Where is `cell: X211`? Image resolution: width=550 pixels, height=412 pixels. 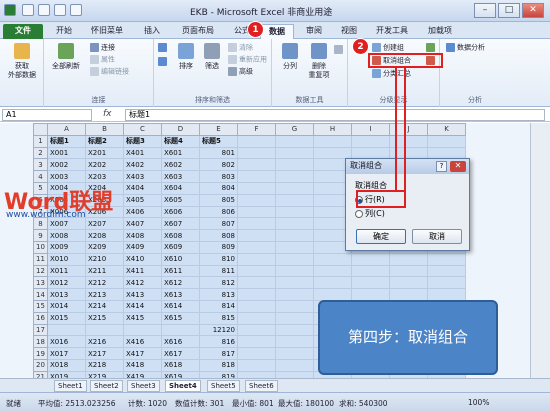 cell: X211 is located at coordinates (104, 271).